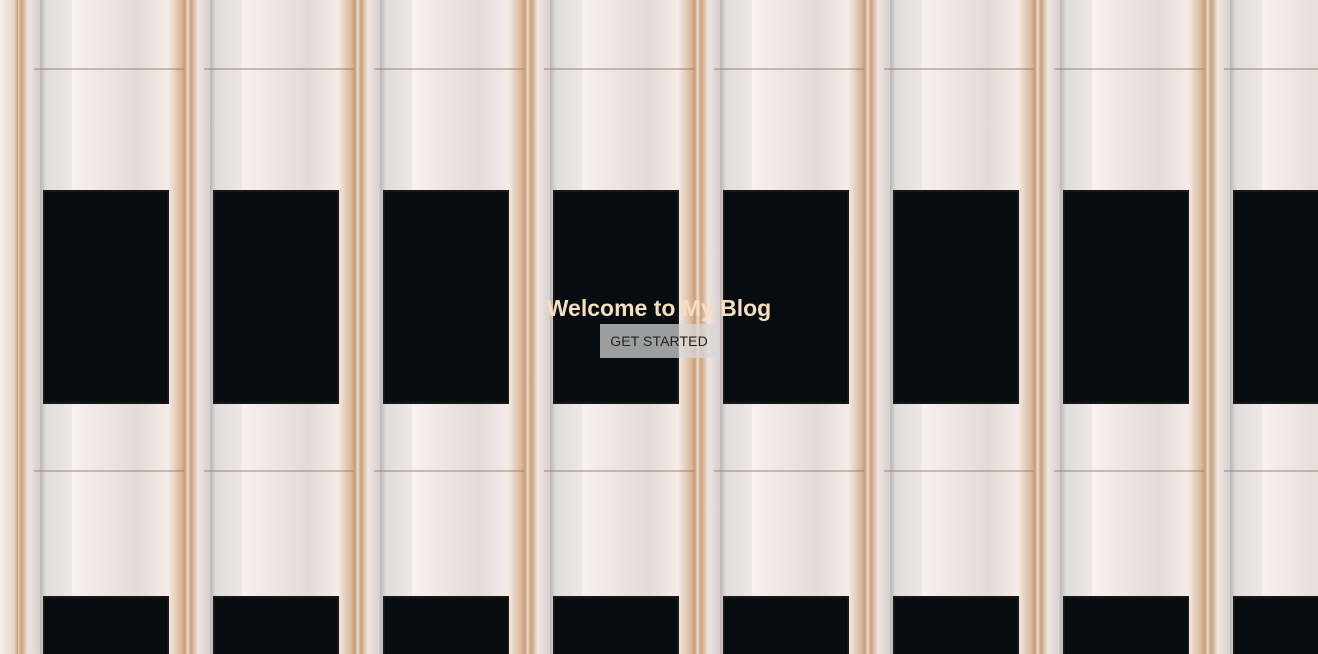 This screenshot has height=654, width=1318. What do you see at coordinates (659, 308) in the screenshot?
I see `hero-title: Welcome to My Blog` at bounding box center [659, 308].